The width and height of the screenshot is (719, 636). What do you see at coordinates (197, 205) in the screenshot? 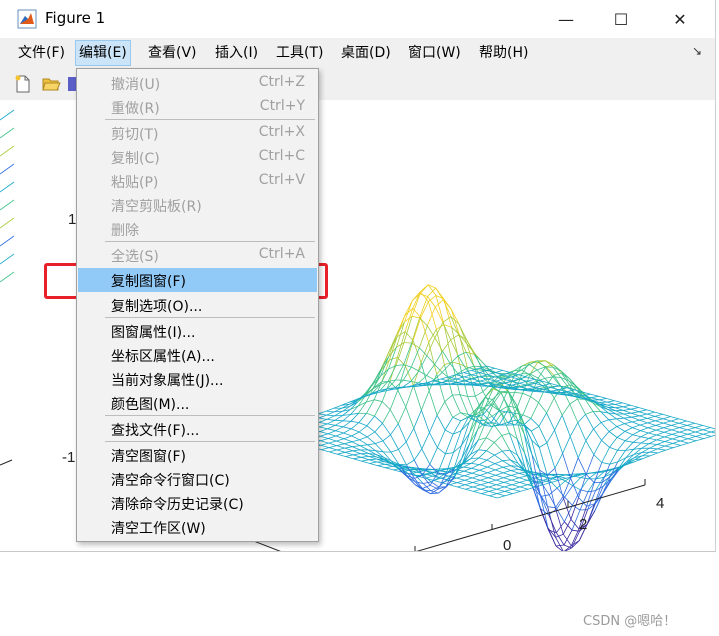
I see `menu-item-clear-clipboard: 清空剪贴板(R)` at bounding box center [197, 205].